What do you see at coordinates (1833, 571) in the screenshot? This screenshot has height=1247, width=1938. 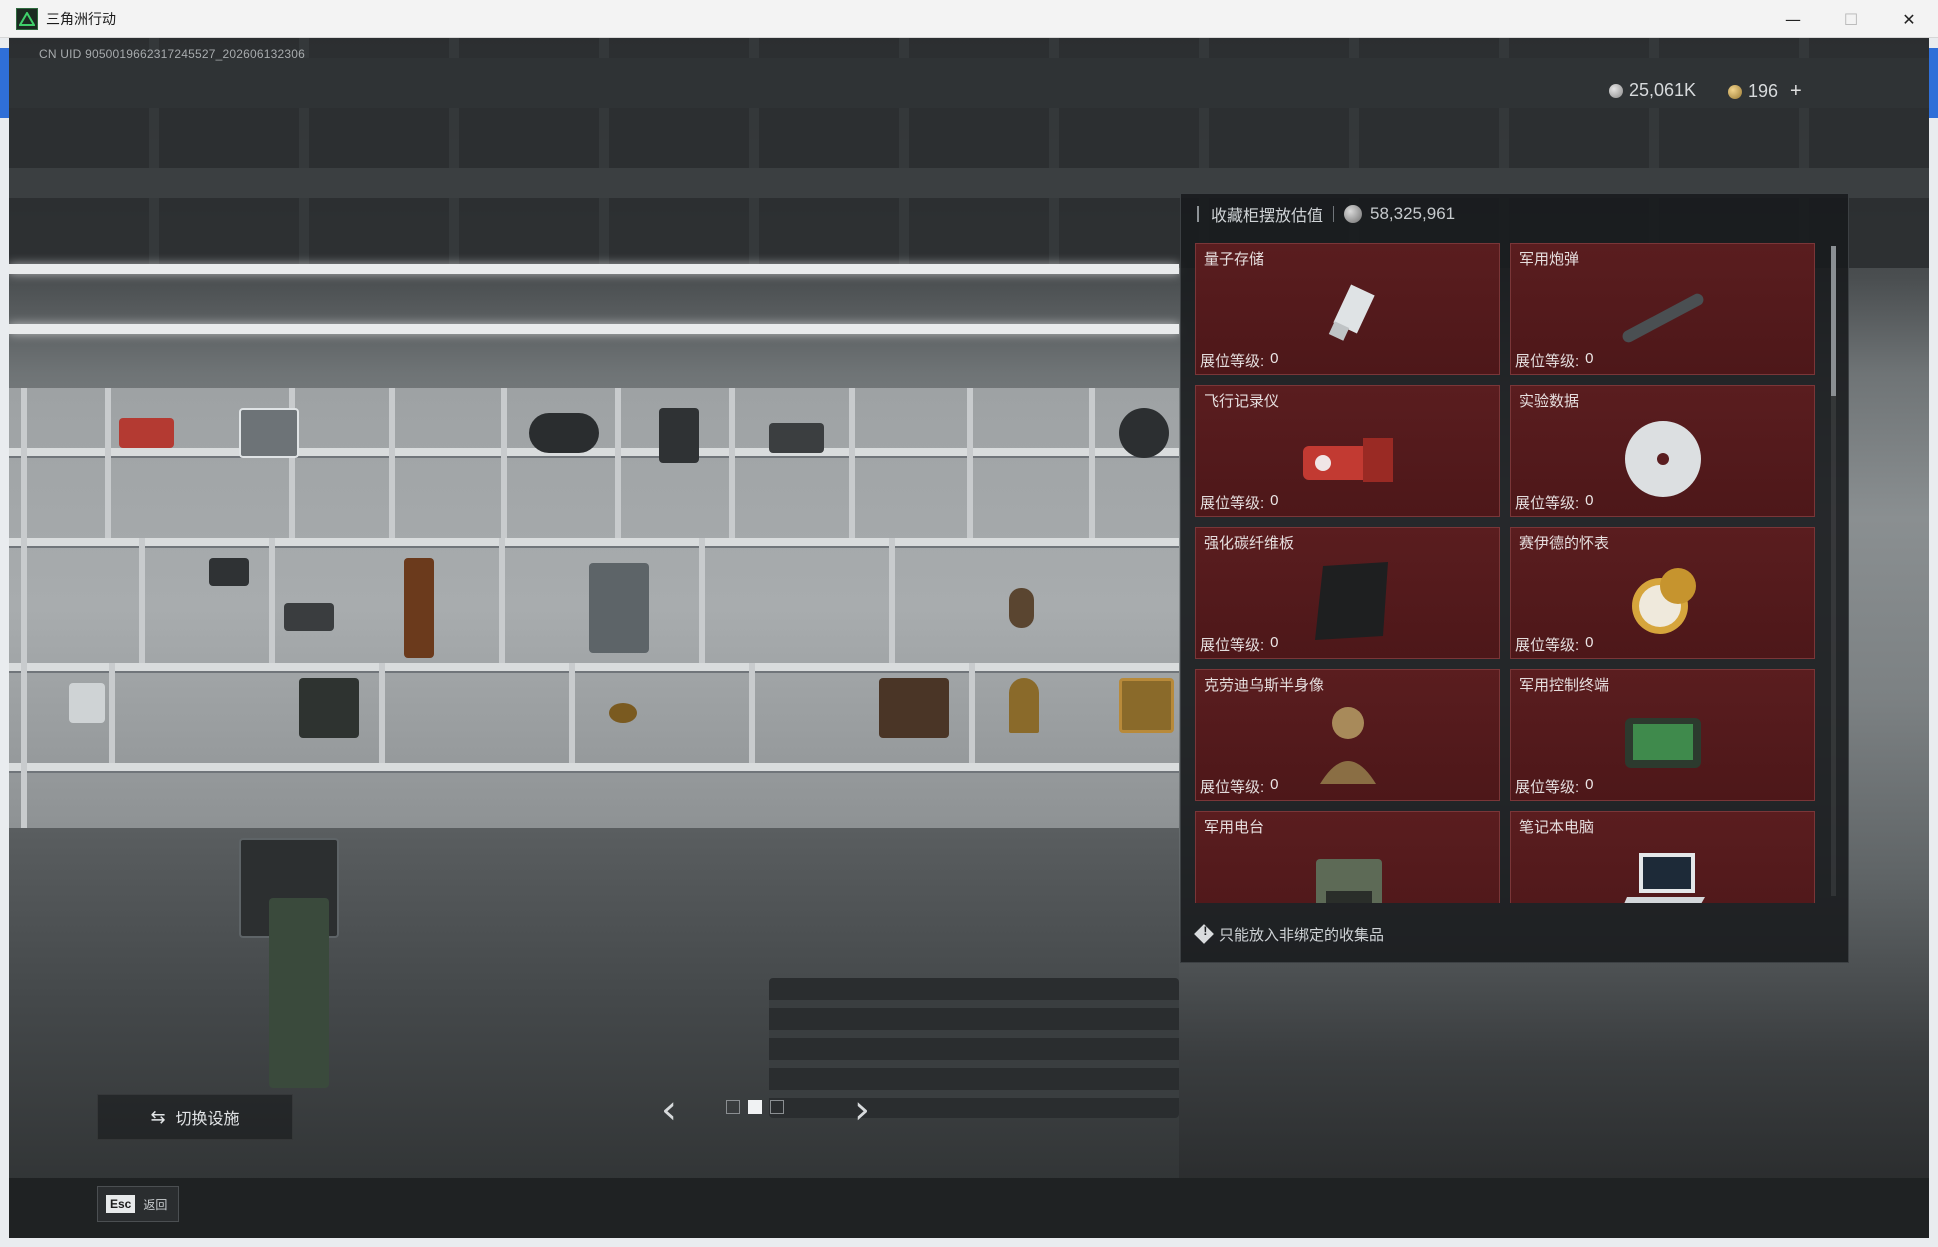 I see `panel-scrollbar` at bounding box center [1833, 571].